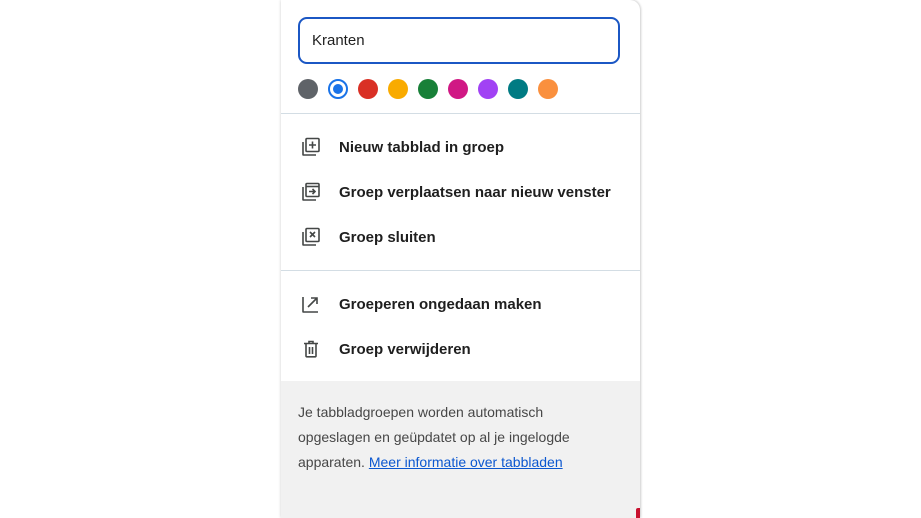 This screenshot has height=518, width=921. I want to click on color-swatch-cyan, so click(518, 89).